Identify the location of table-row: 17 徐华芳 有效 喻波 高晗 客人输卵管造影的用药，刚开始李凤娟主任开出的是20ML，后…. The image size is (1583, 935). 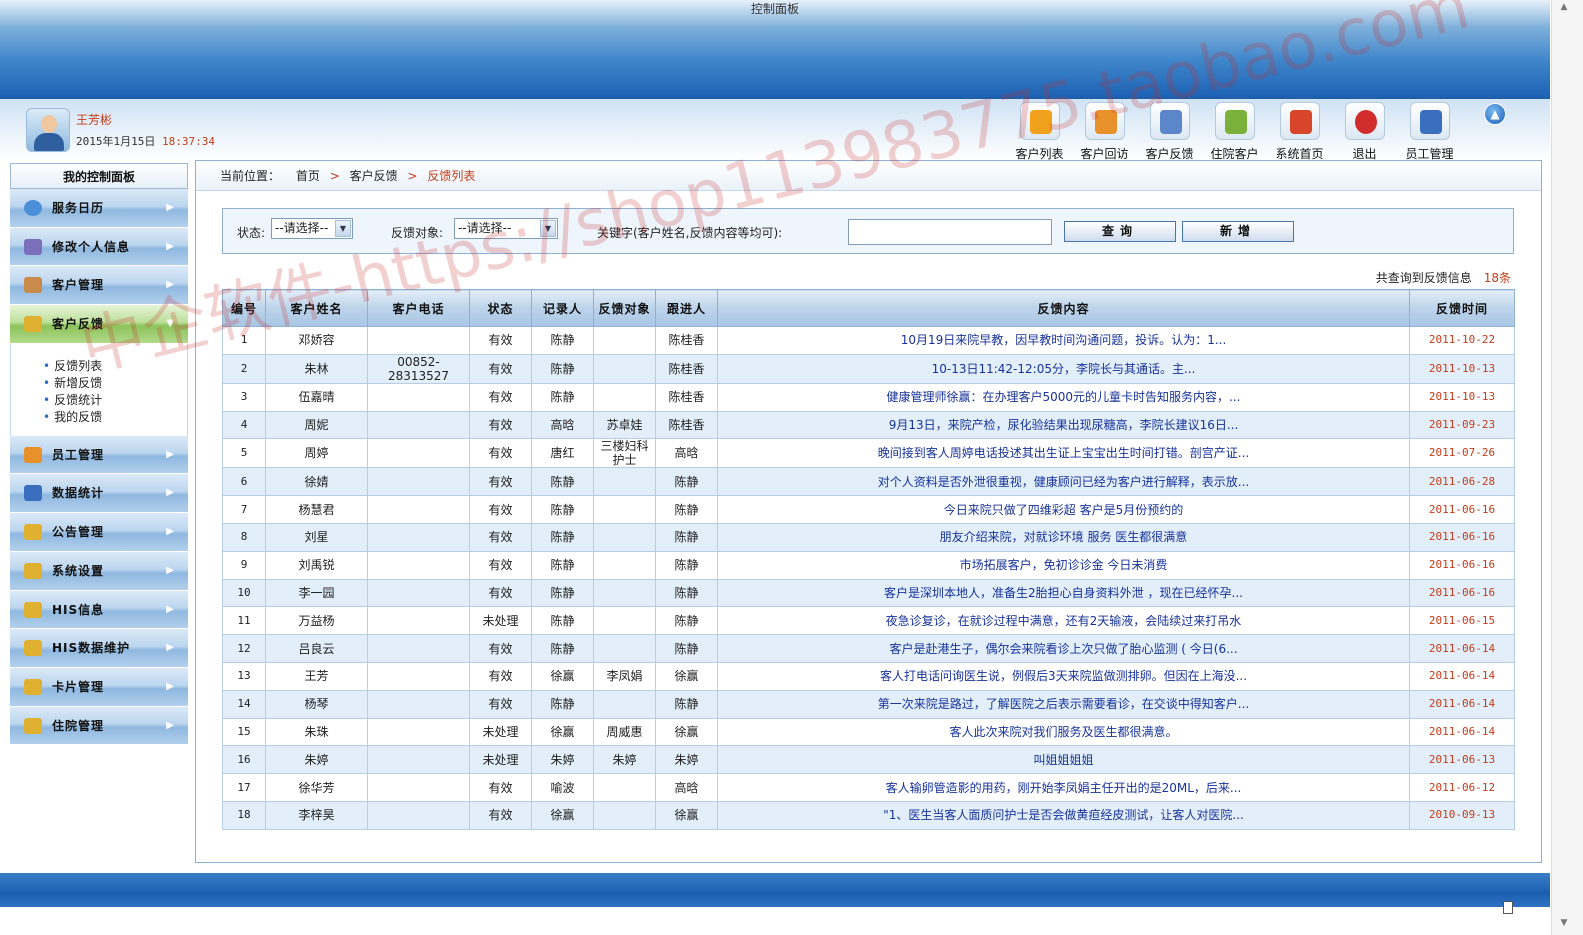
(868, 787).